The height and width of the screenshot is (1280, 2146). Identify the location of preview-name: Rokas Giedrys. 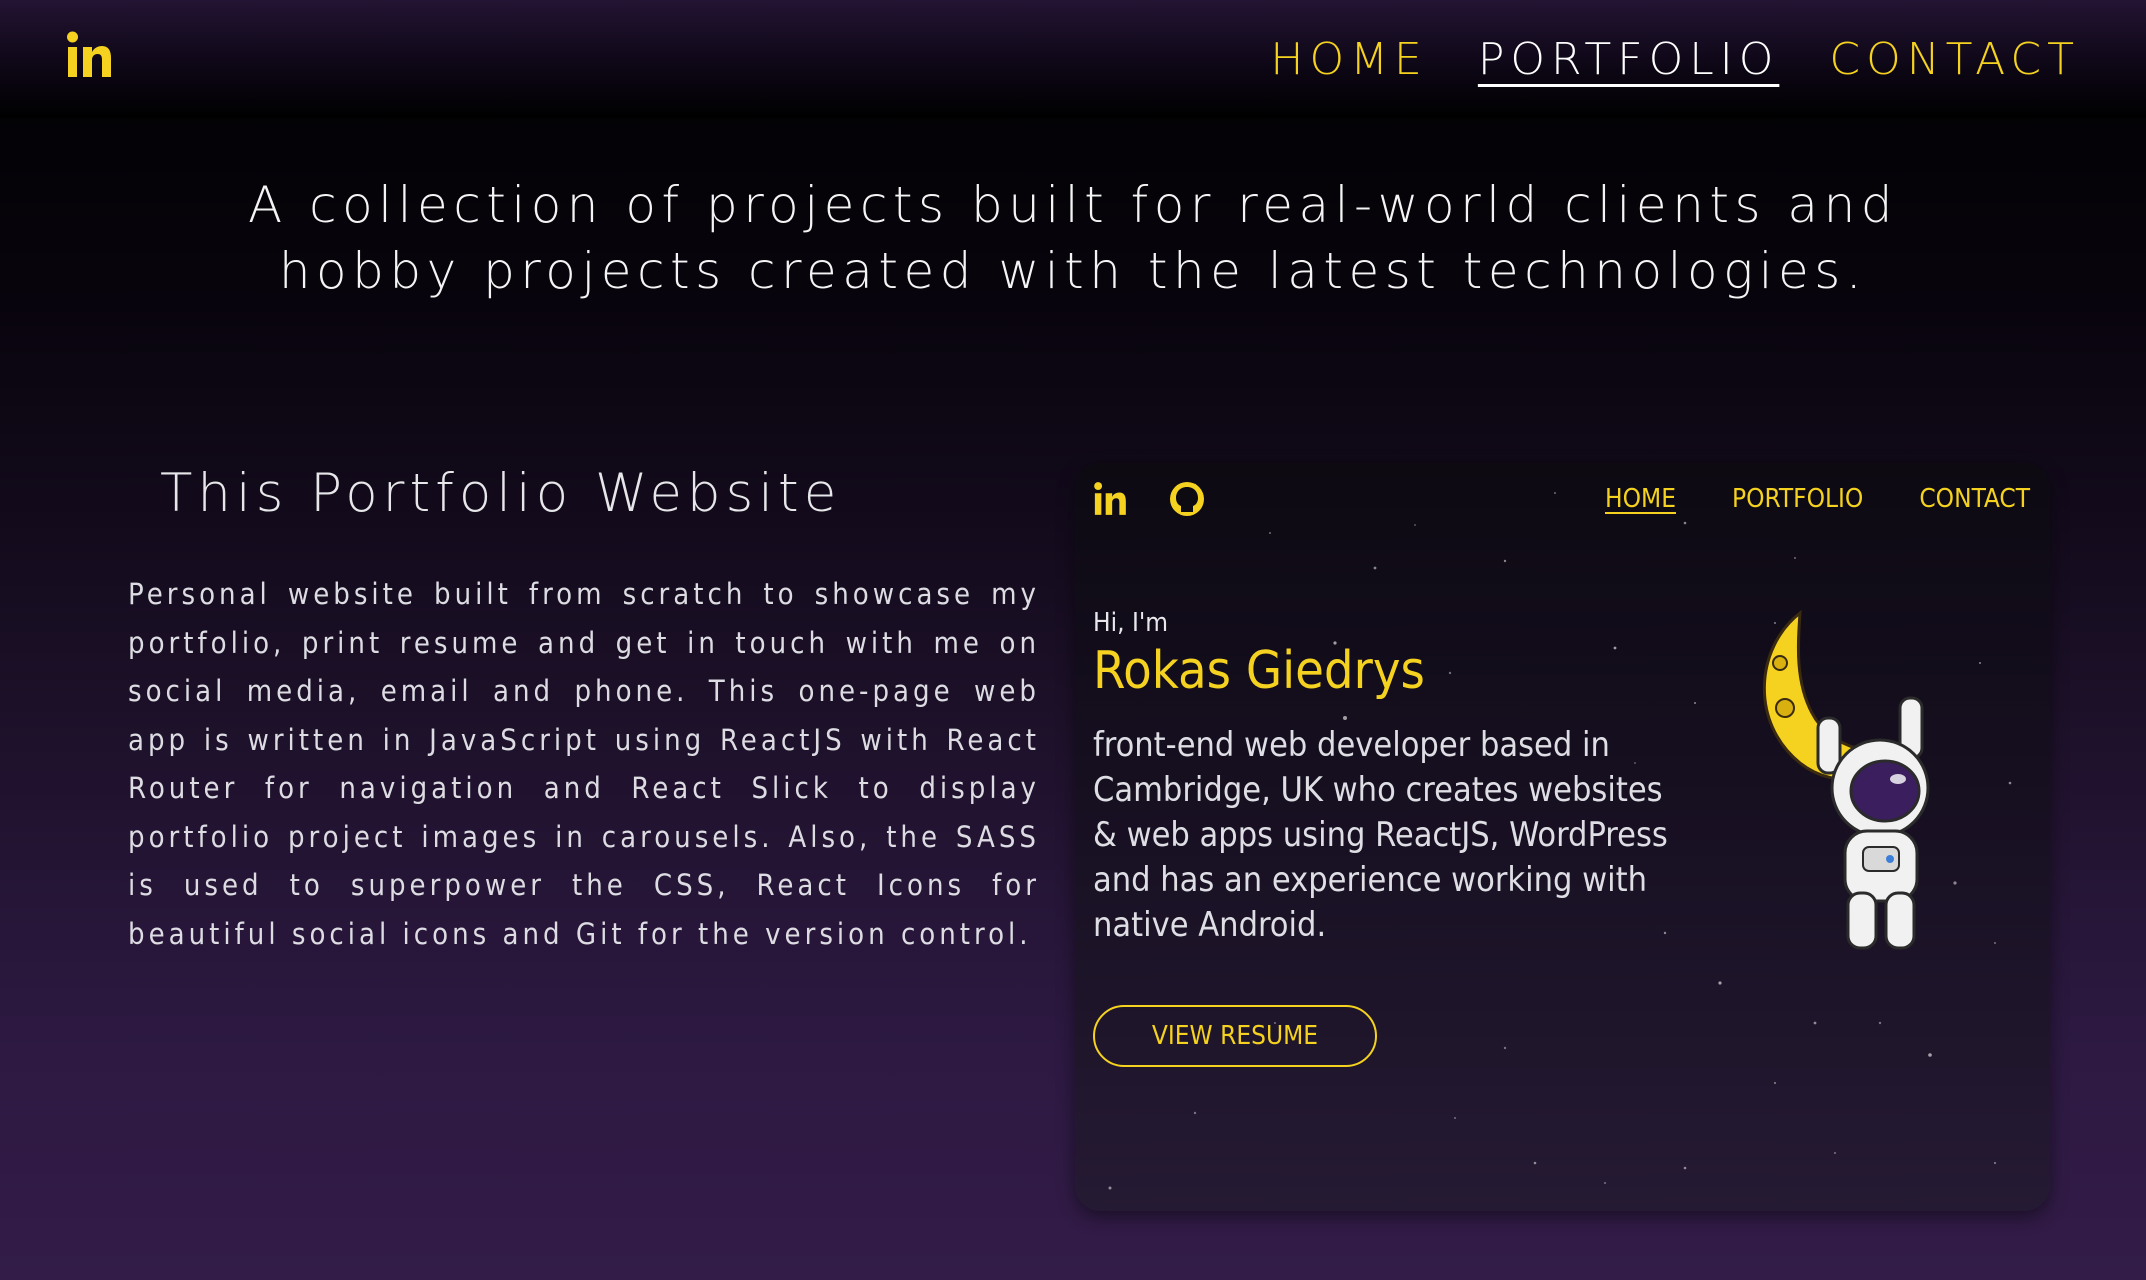
(1259, 671).